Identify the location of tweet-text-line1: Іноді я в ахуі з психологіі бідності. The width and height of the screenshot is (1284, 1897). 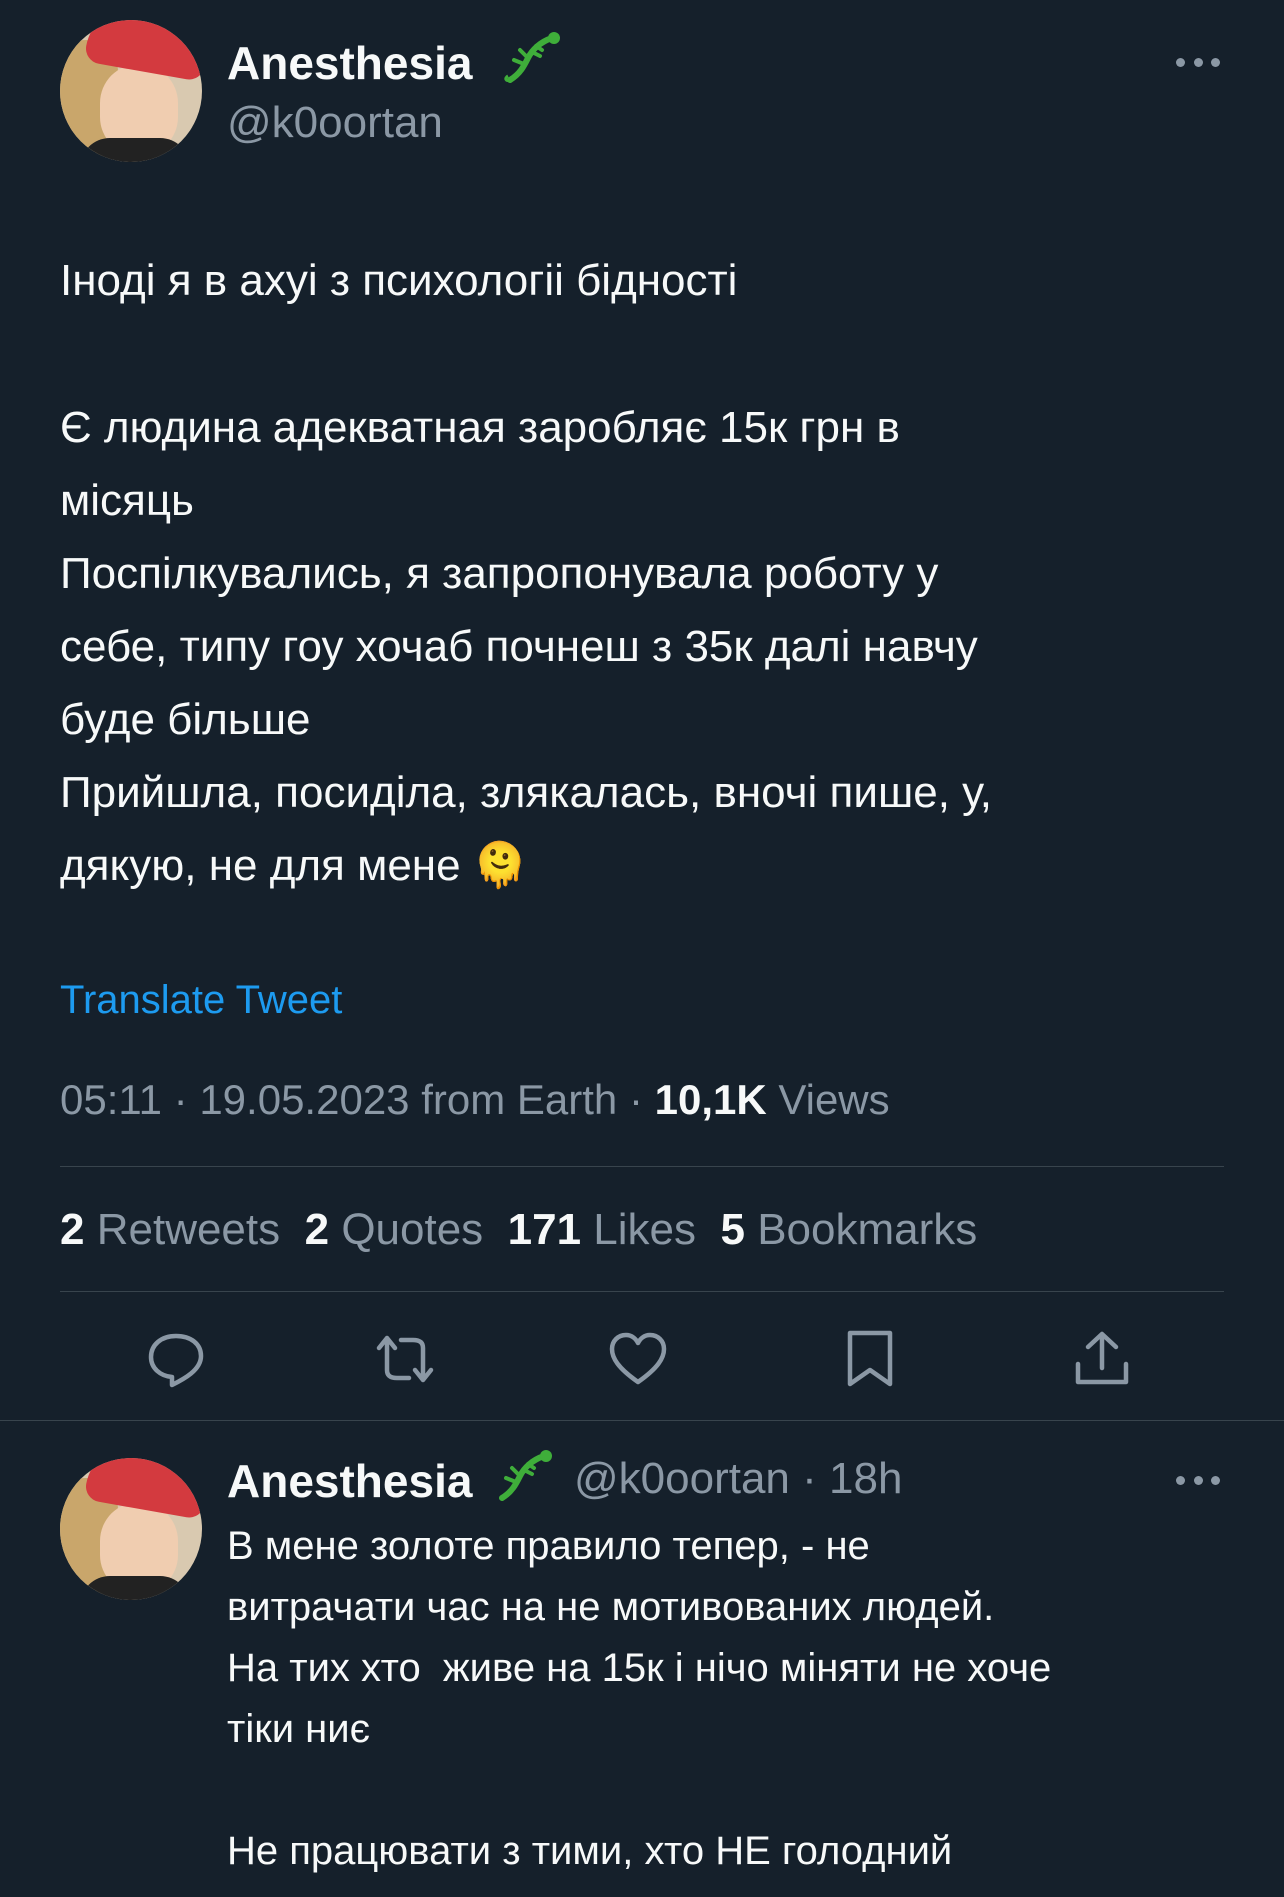
(399, 280).